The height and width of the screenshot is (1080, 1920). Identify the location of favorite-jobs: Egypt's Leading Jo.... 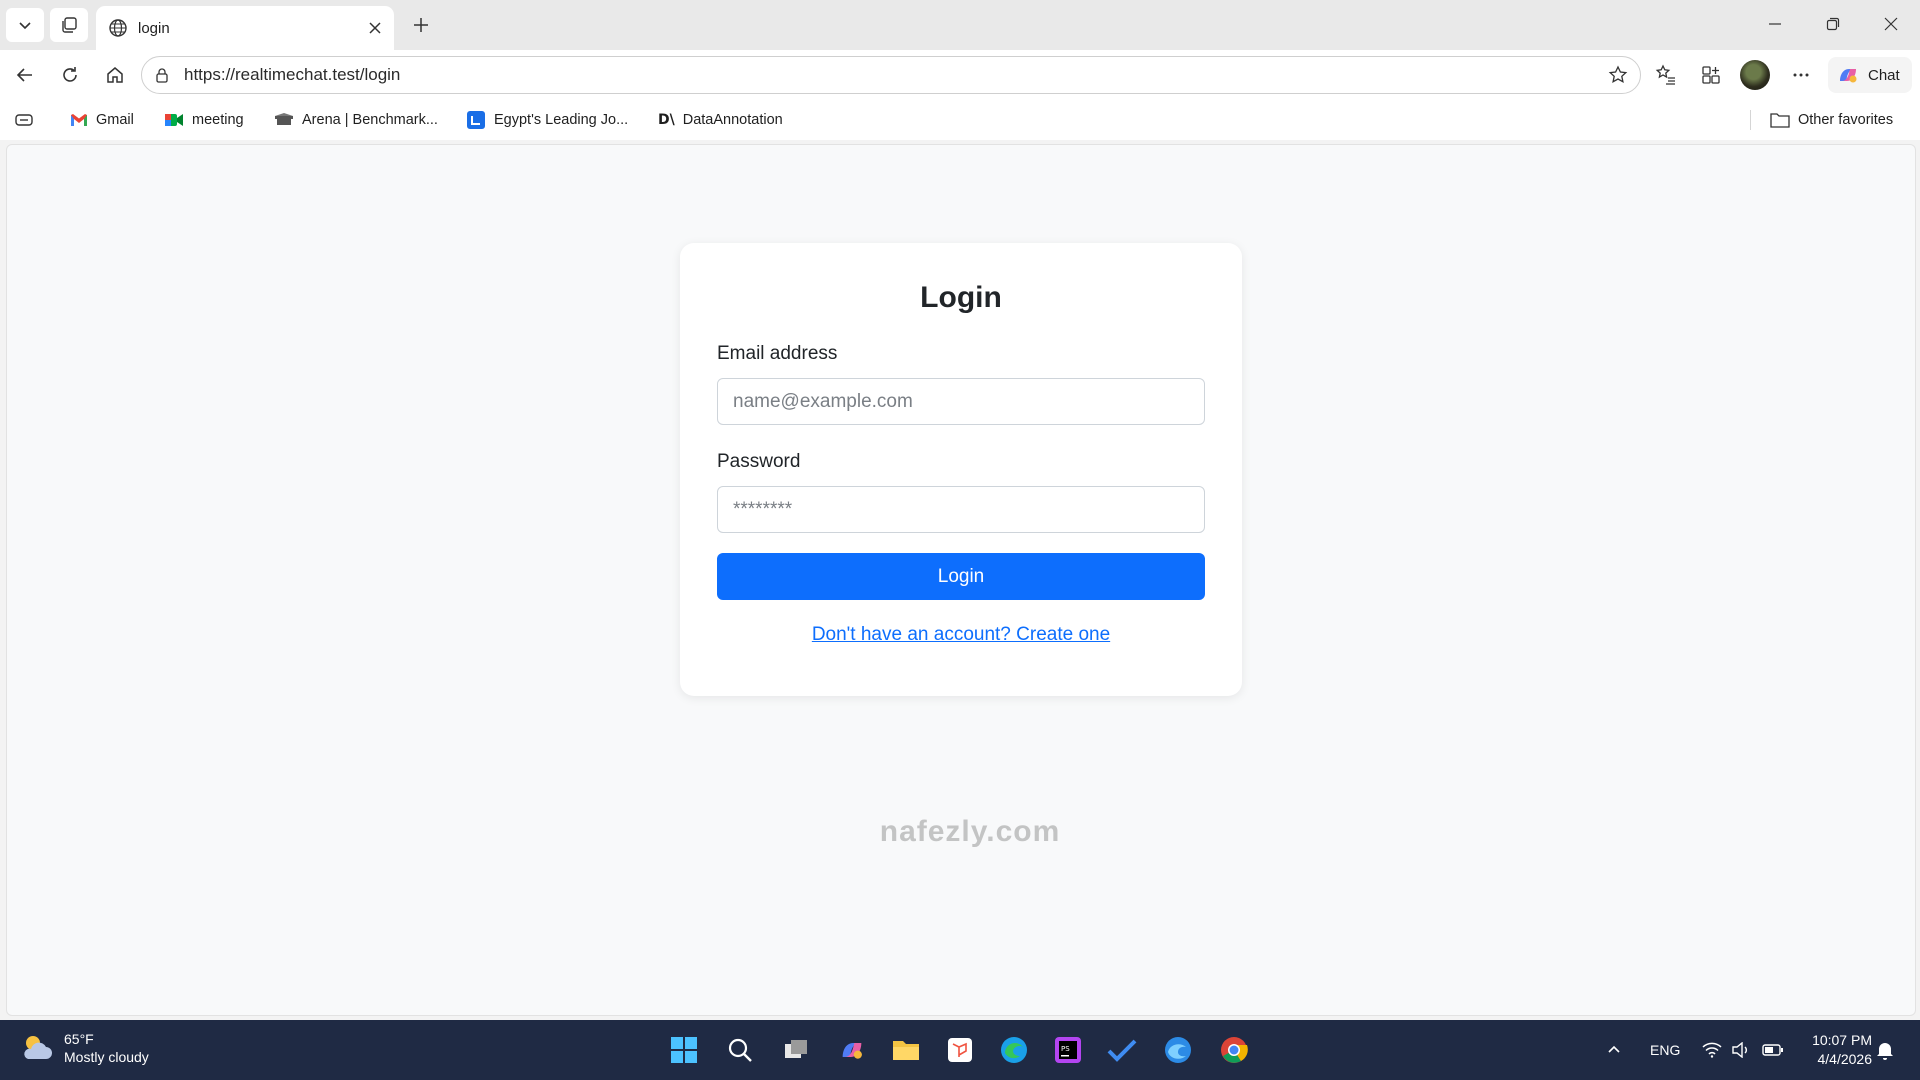
(547, 120).